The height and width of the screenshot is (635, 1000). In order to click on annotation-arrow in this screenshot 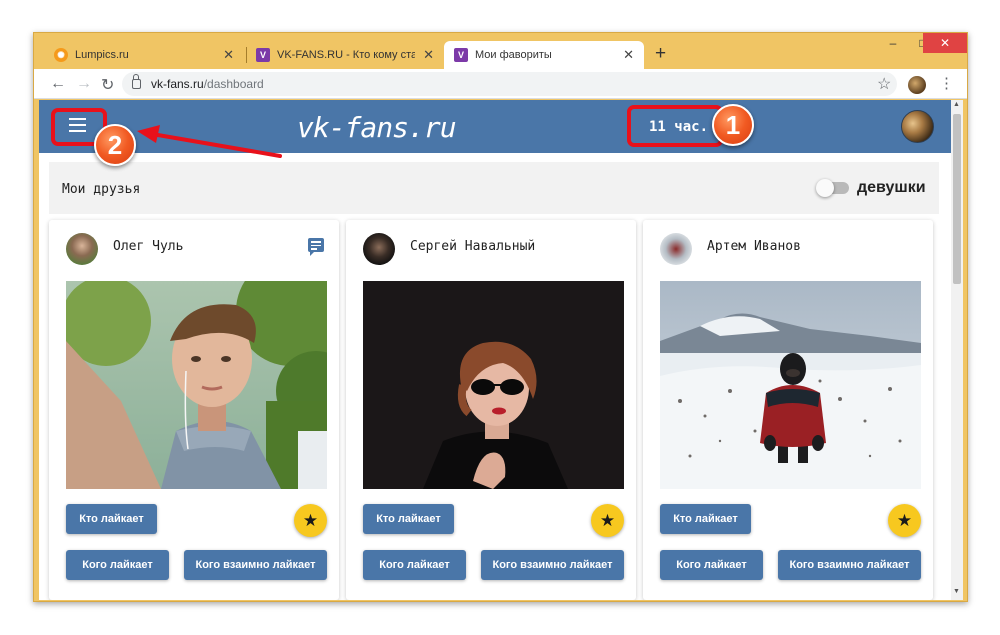, I will do `click(209, 141)`.